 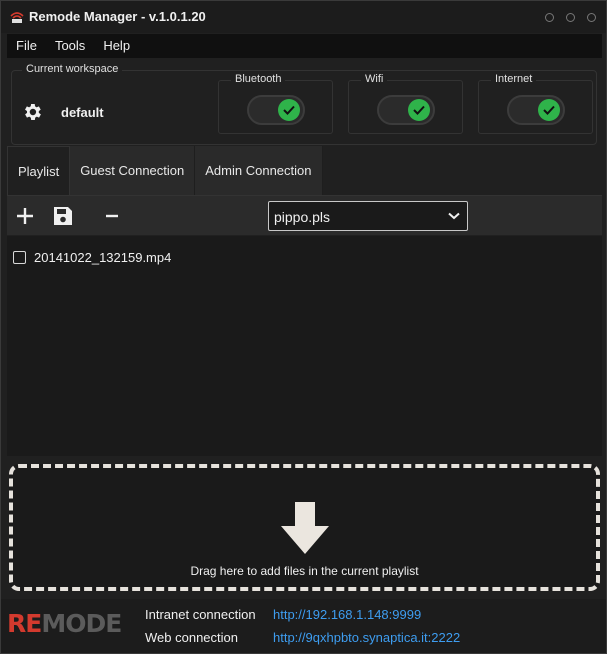 I want to click on playlist-select-value: pippo.pls, so click(x=302, y=217).